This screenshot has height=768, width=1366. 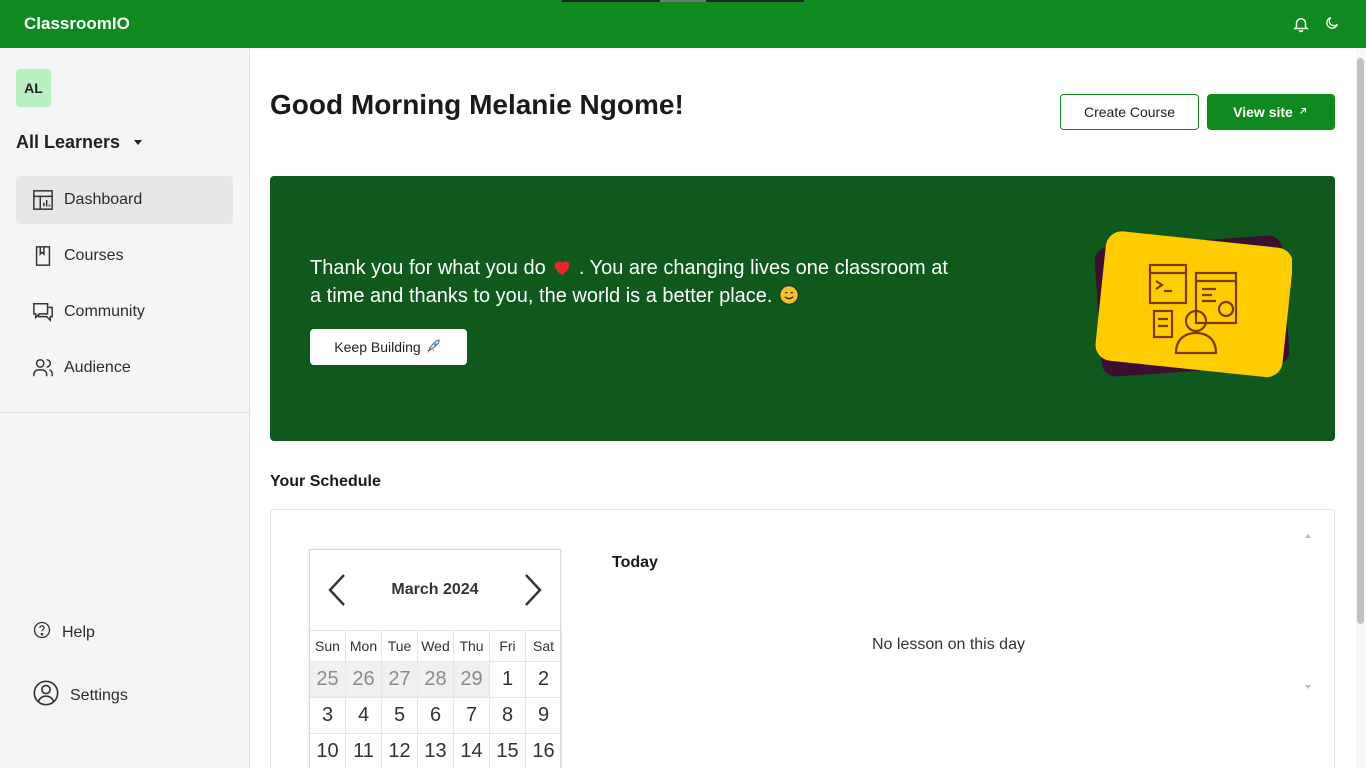 I want to click on sidebar-item-label: Audience, so click(x=97, y=367).